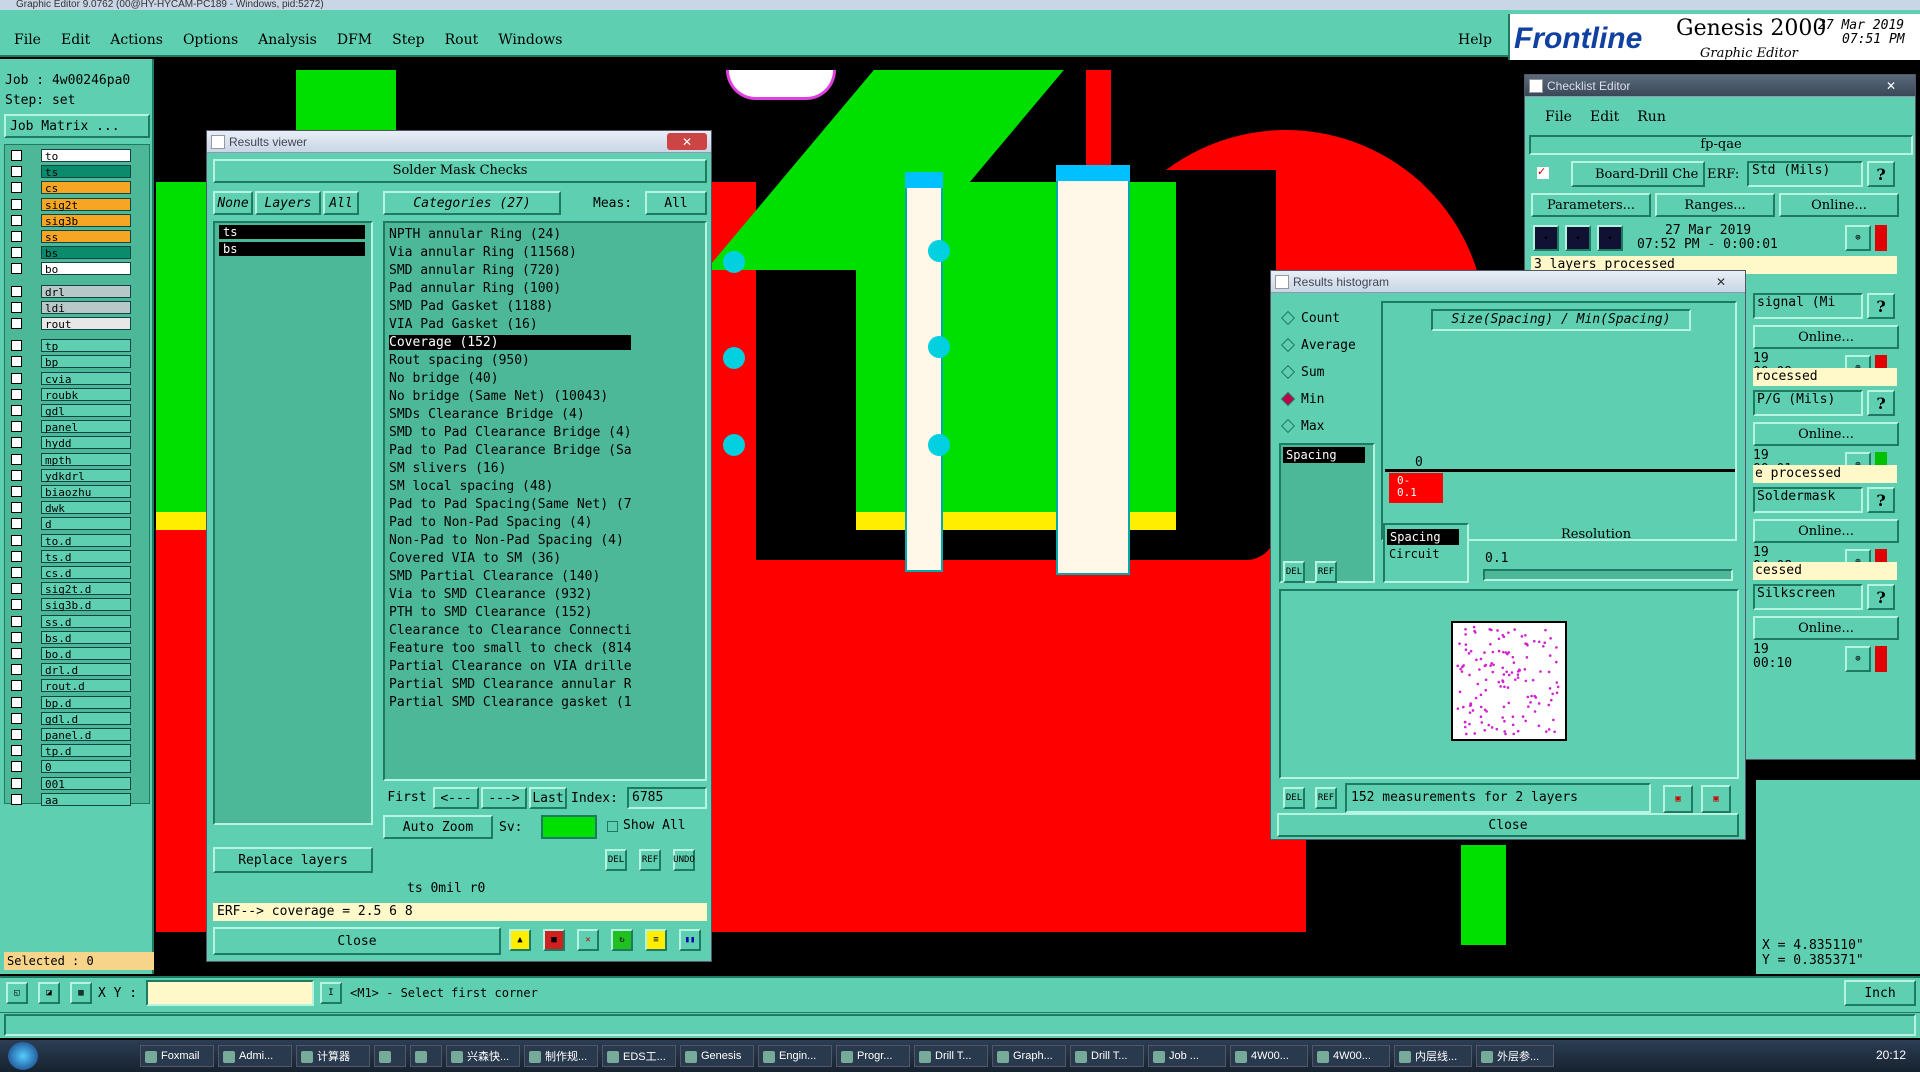 The image size is (1920, 1072). What do you see at coordinates (960, 1025) in the screenshot?
I see `command-line` at bounding box center [960, 1025].